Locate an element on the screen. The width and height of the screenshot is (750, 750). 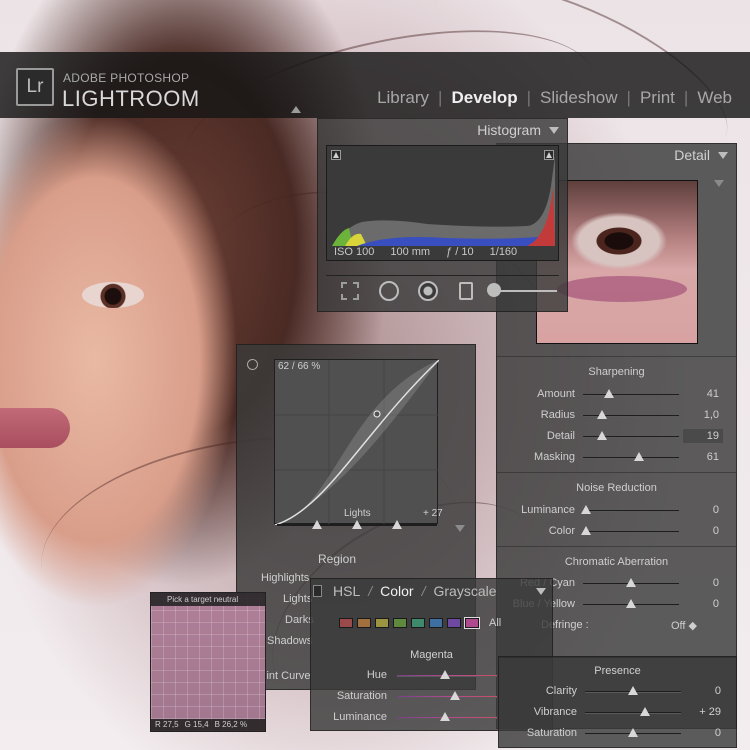
module-library: Library is located at coordinates (403, 98).